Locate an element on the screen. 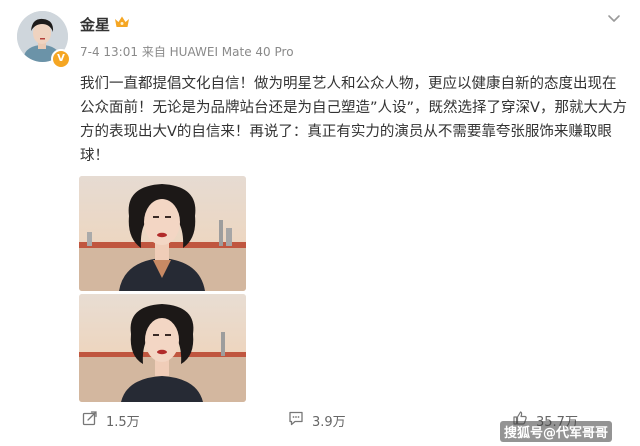  comment-count: 3.9万 is located at coordinates (329, 422).